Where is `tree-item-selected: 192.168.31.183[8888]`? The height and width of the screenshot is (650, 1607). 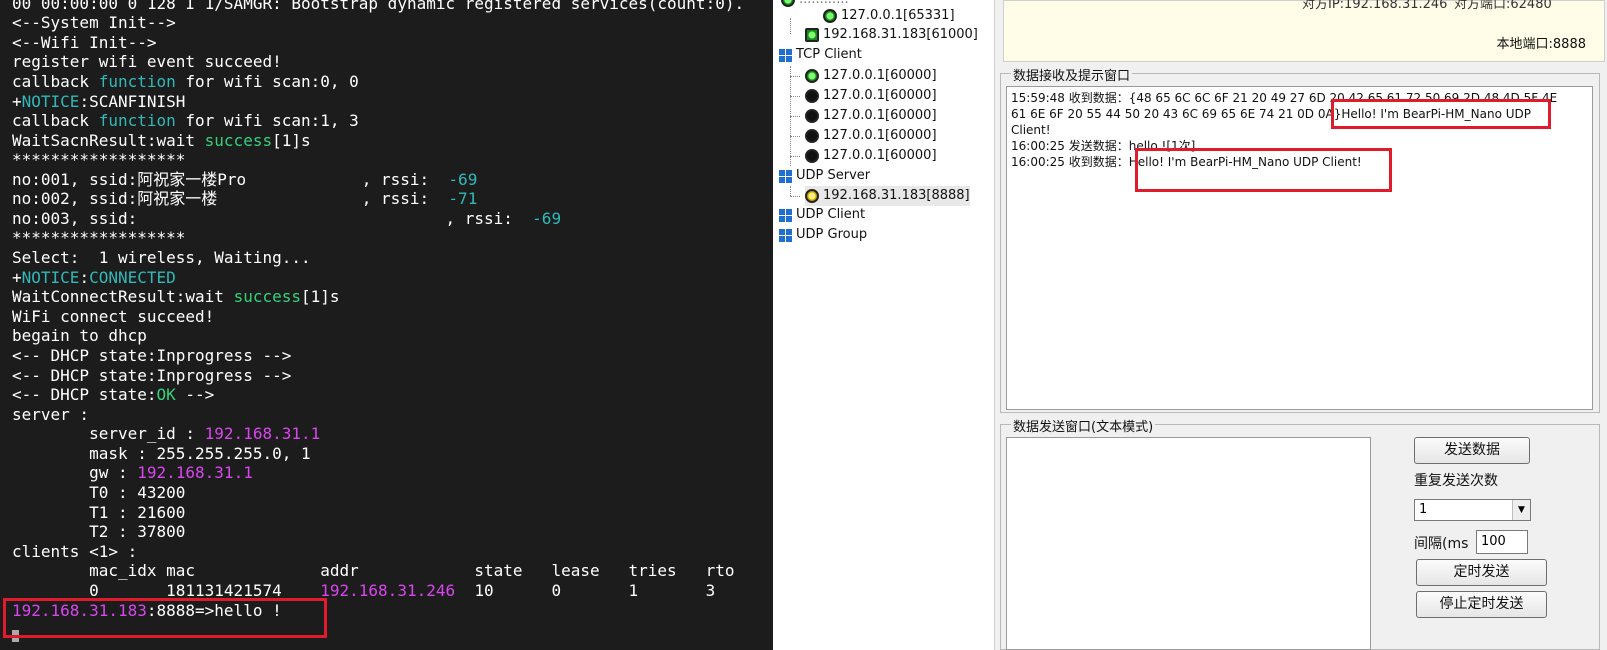
tree-item-selected: 192.168.31.183[8888] is located at coordinates (887, 196).